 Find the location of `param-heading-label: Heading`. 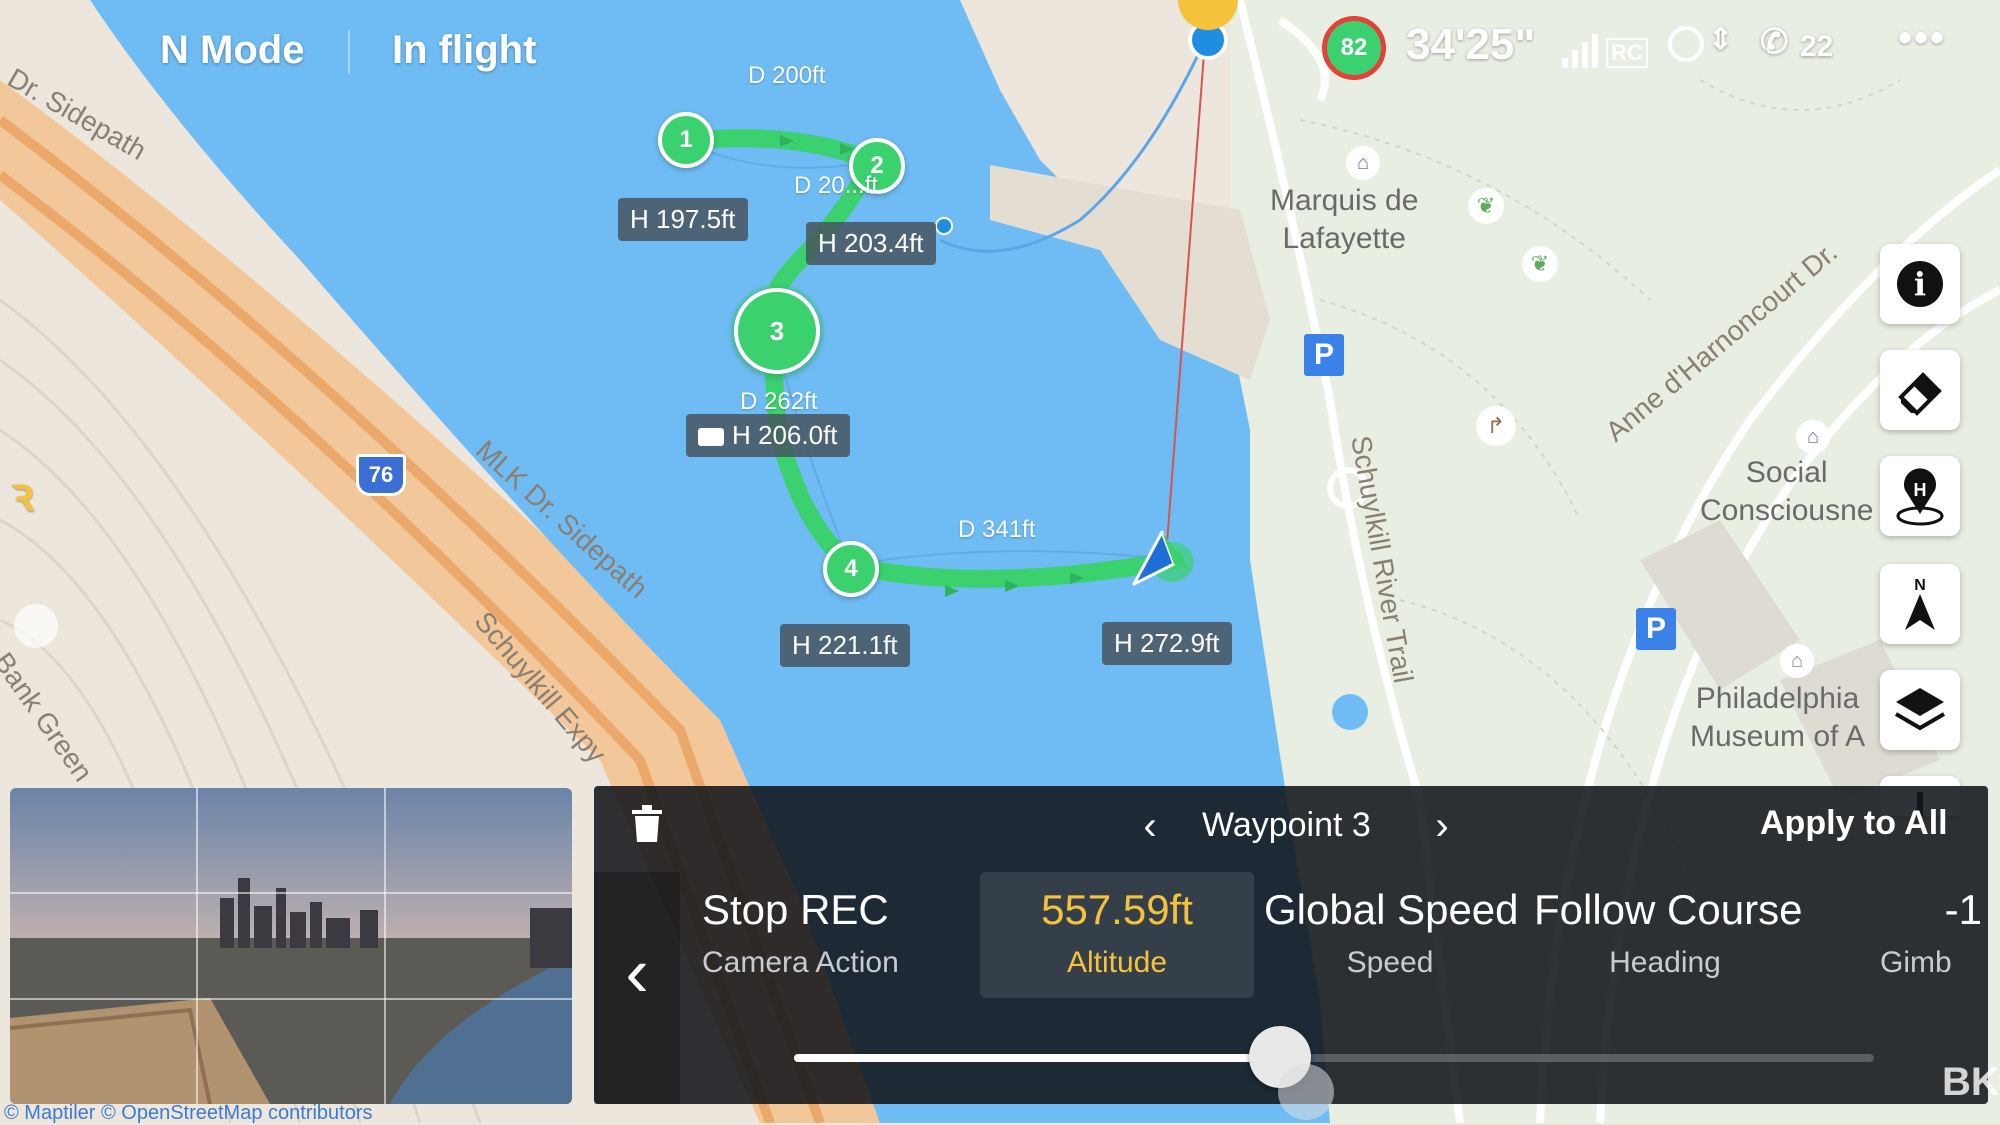

param-heading-label: Heading is located at coordinates (1665, 962).